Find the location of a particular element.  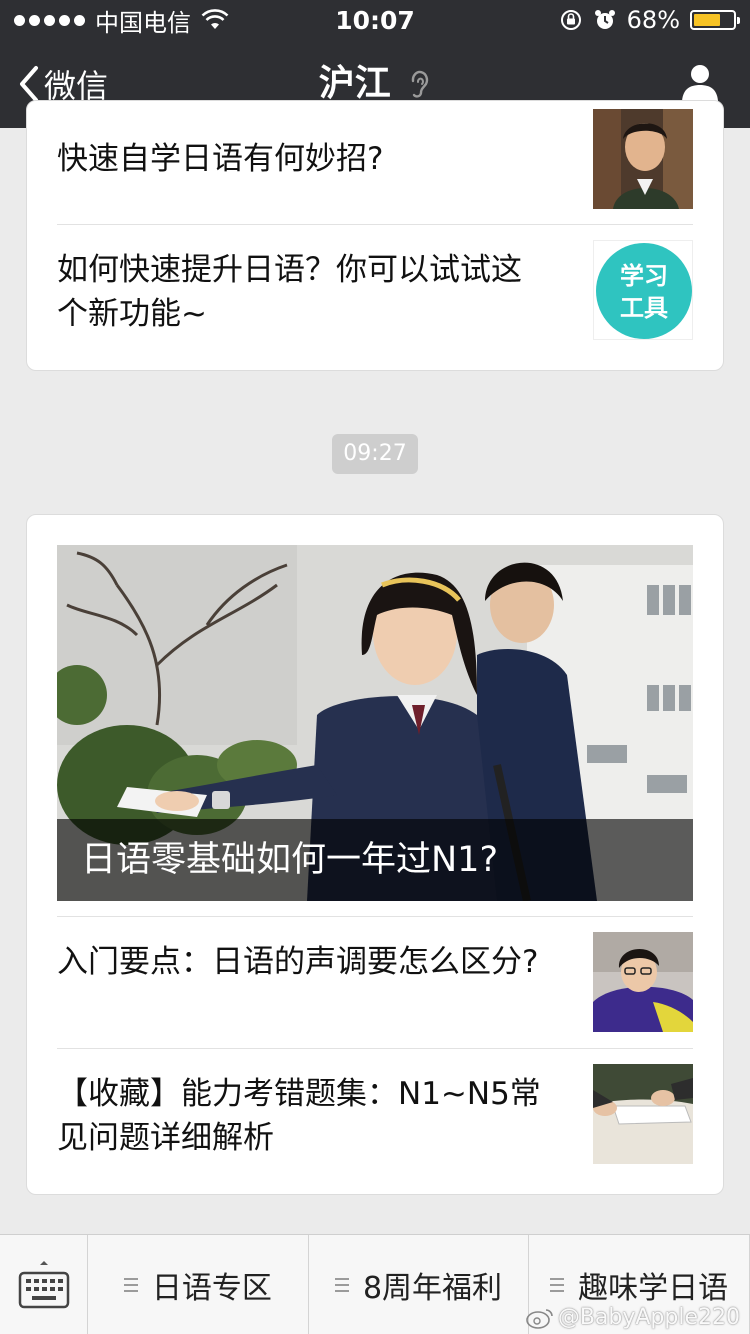

keyboard-icon is located at coordinates (43, 1285).